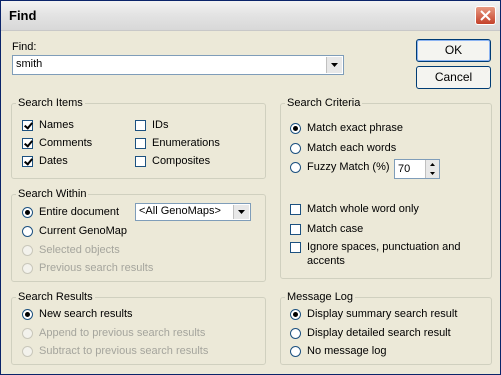 Image resolution: width=501 pixels, height=375 pixels. What do you see at coordinates (56, 125) in the screenshot?
I see `checkbox-label: Names` at bounding box center [56, 125].